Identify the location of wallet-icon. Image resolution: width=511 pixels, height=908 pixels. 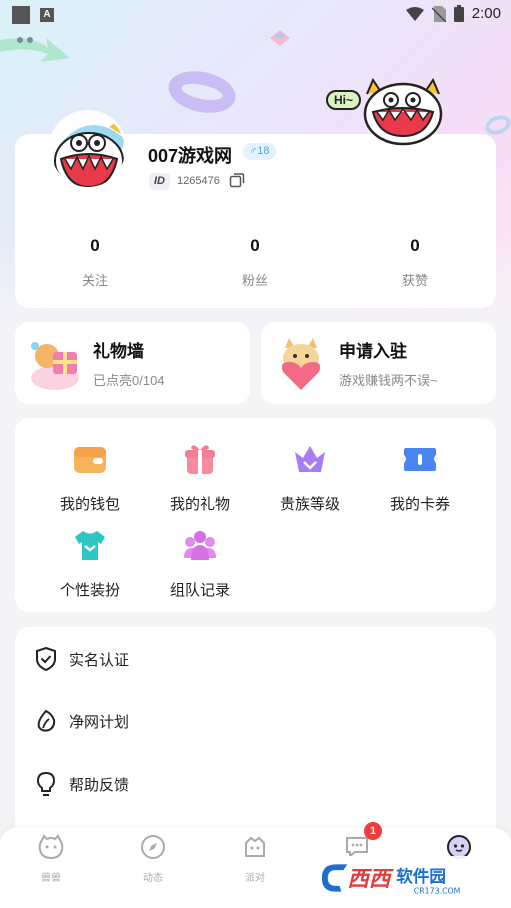
(90, 460).